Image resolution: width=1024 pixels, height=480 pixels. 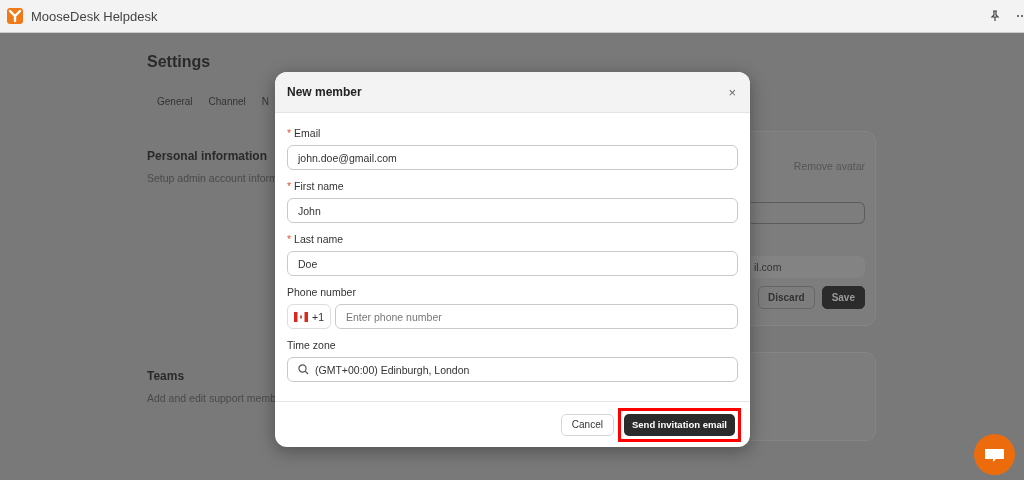 What do you see at coordinates (175, 103) in the screenshot?
I see `settings-tab: General` at bounding box center [175, 103].